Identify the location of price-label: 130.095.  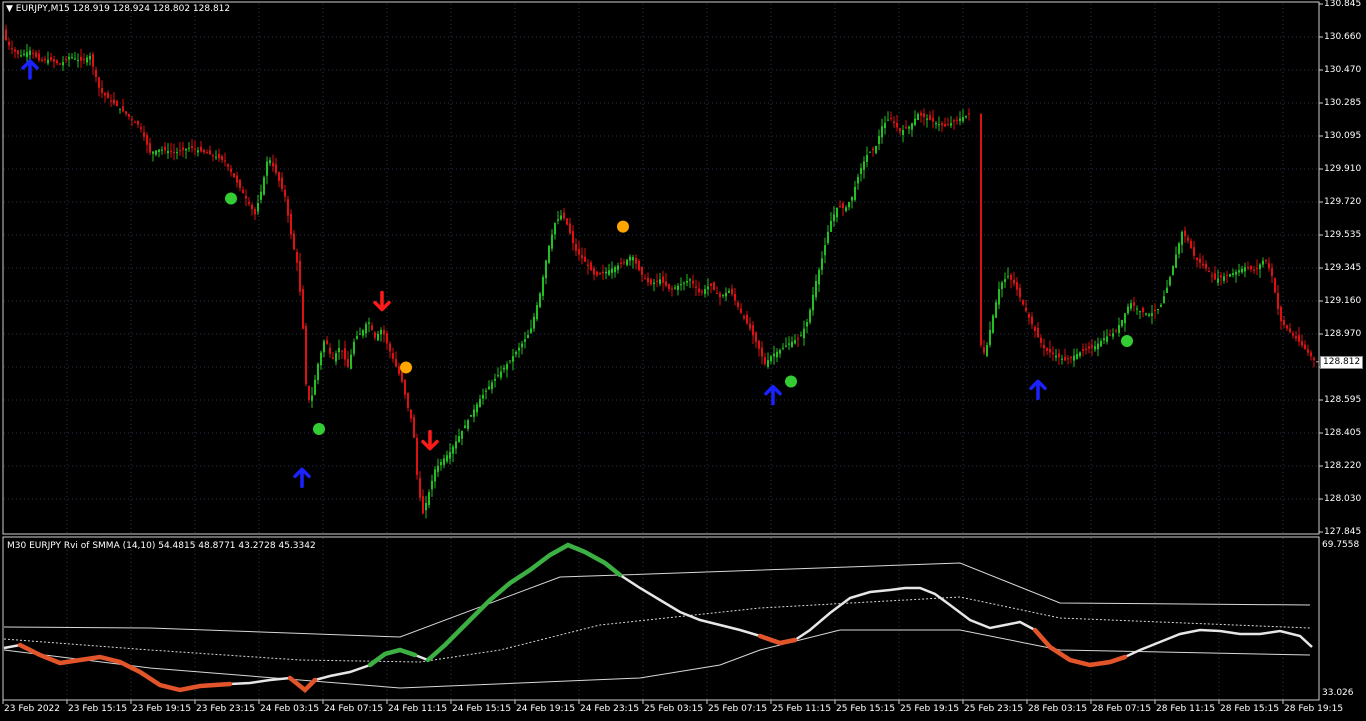
(1343, 136).